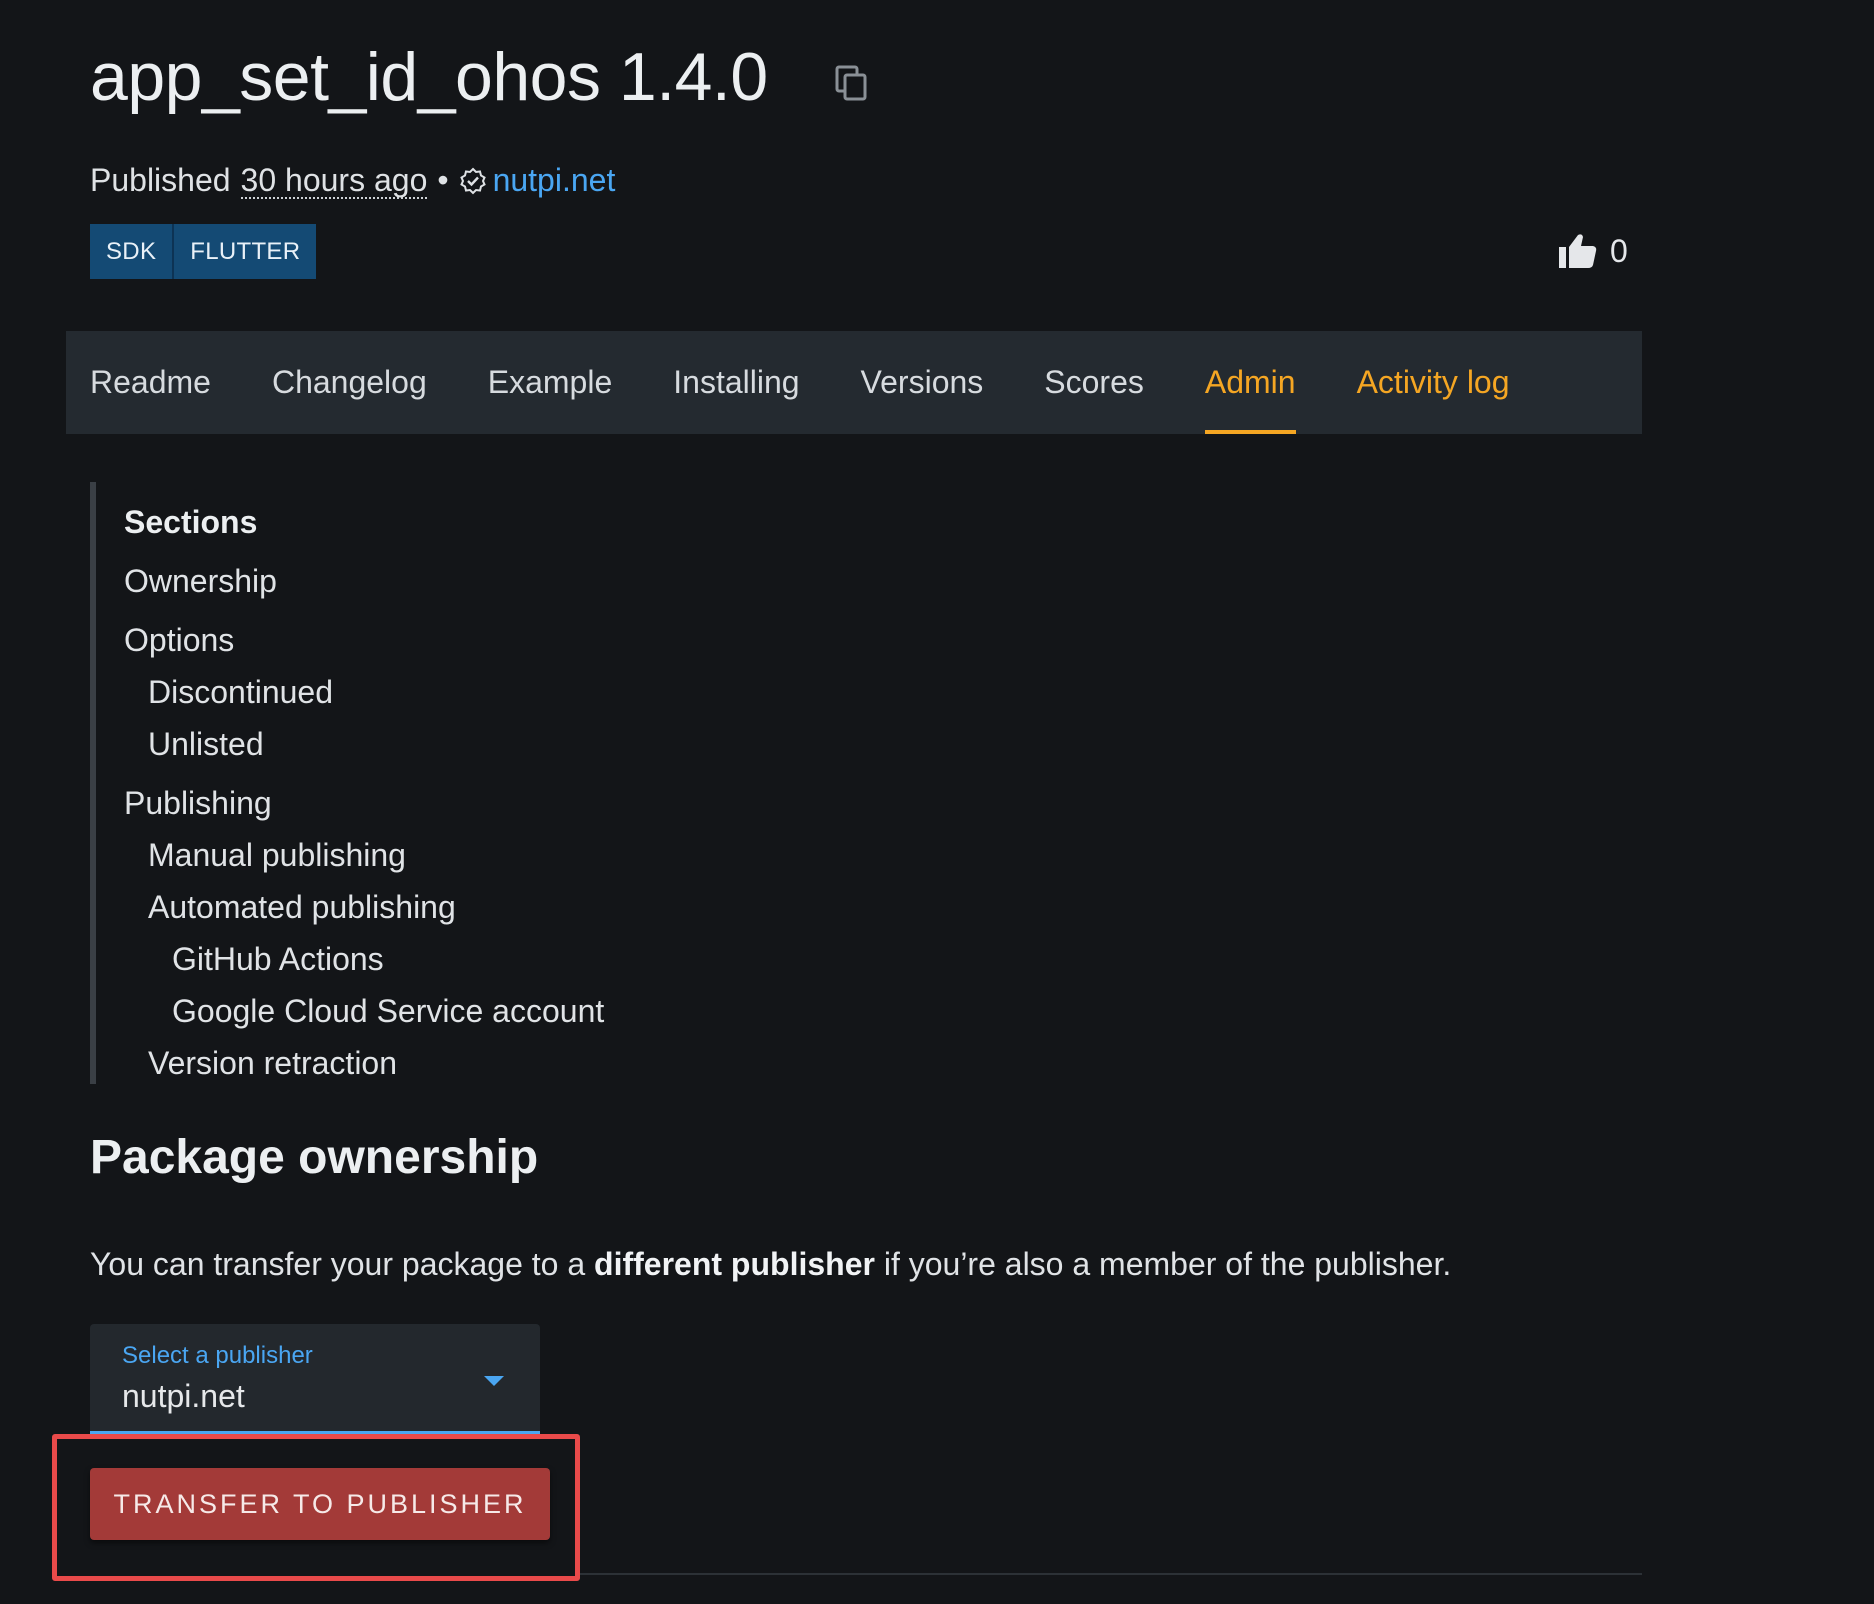 The image size is (1874, 1604). What do you see at coordinates (457, 692) in the screenshot?
I see `toc-item-discontinued: Discontinued` at bounding box center [457, 692].